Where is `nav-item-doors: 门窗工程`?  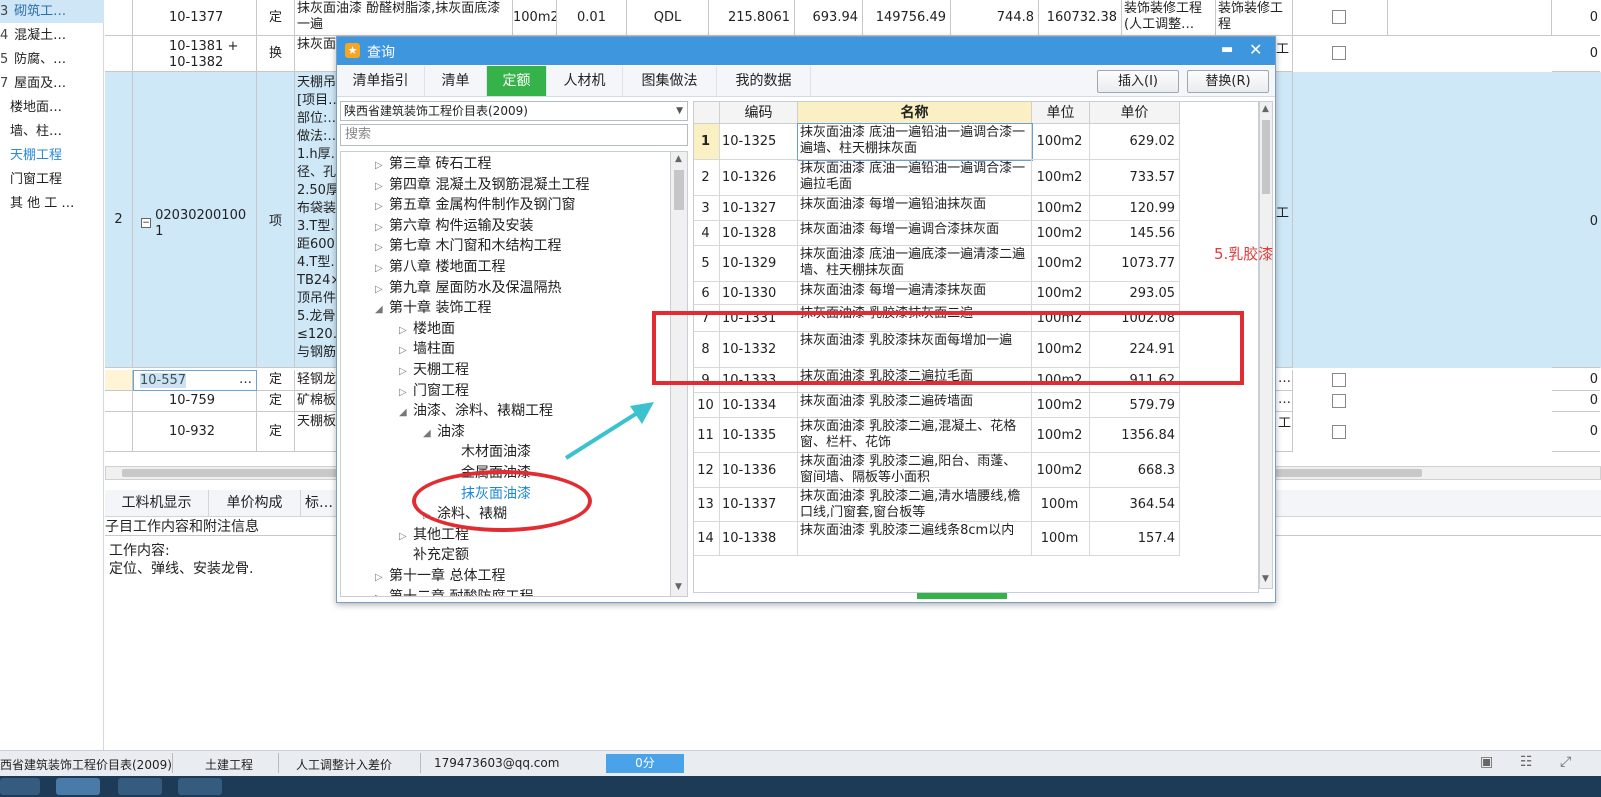 nav-item-doors: 门窗工程 is located at coordinates (52, 179).